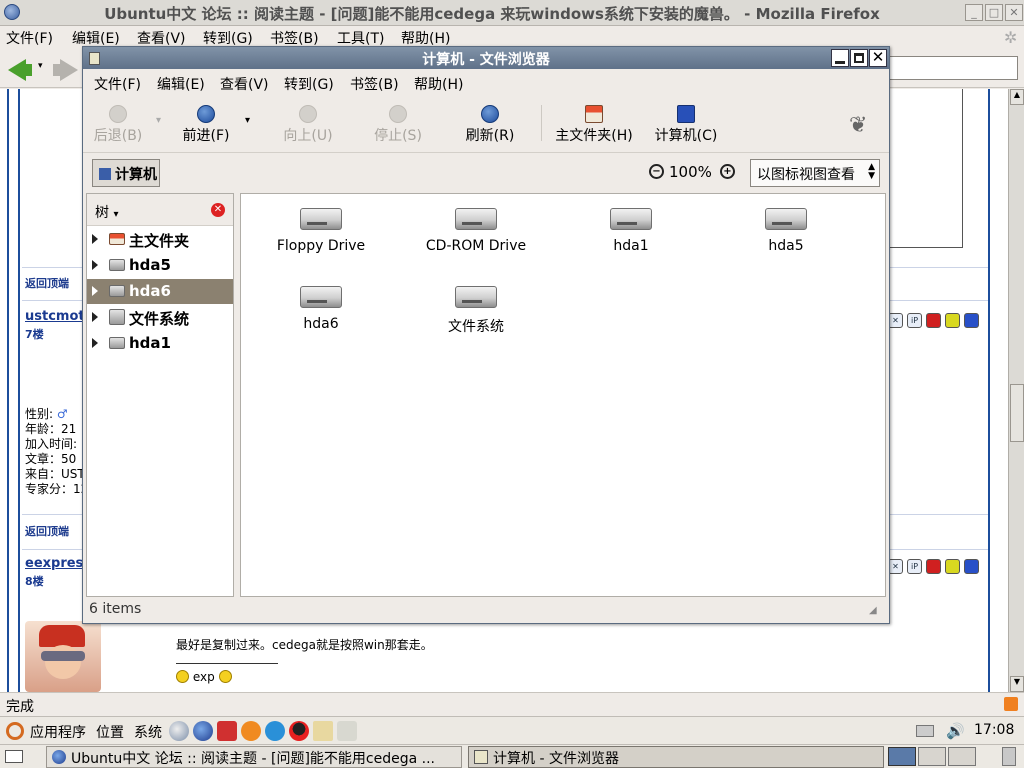 The width and height of the screenshot is (1024, 768). I want to click on sidebar-mode-select: 树 ▾, so click(106, 212).